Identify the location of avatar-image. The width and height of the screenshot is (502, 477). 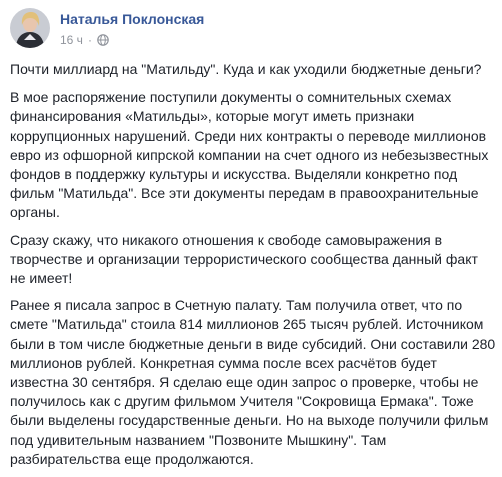
(30, 28).